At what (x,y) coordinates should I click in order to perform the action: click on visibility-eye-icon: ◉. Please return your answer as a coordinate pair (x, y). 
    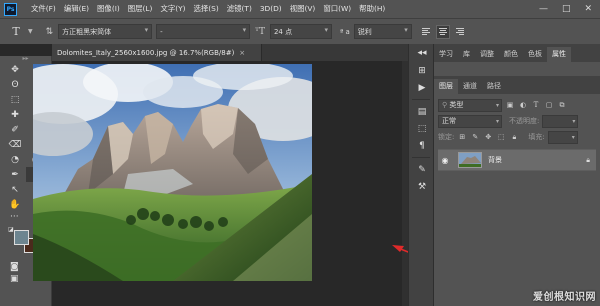
    Looking at the image, I should click on (445, 160).